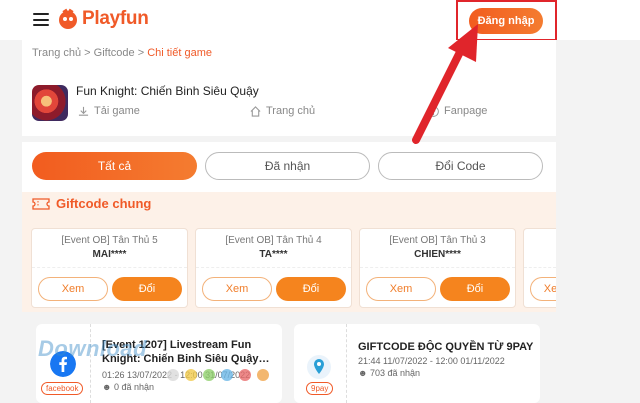  What do you see at coordinates (291, 111) in the screenshot?
I see `homepage-label: Trang chủ` at bounding box center [291, 111].